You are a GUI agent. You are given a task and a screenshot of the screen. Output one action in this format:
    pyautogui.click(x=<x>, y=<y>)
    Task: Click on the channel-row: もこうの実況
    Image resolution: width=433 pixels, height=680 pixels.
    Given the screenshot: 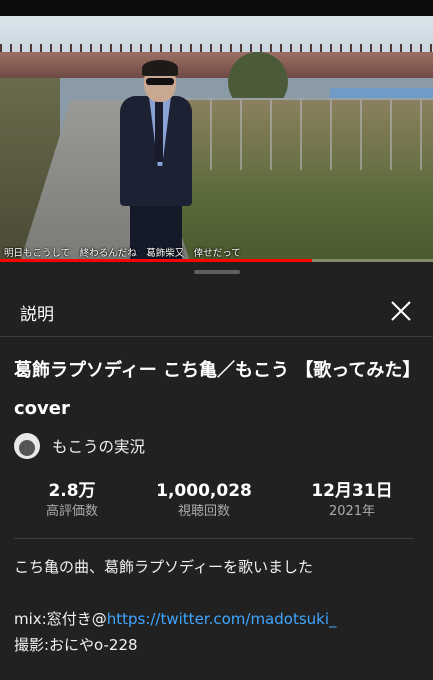 What is the action you would take?
    pyautogui.click(x=79, y=446)
    